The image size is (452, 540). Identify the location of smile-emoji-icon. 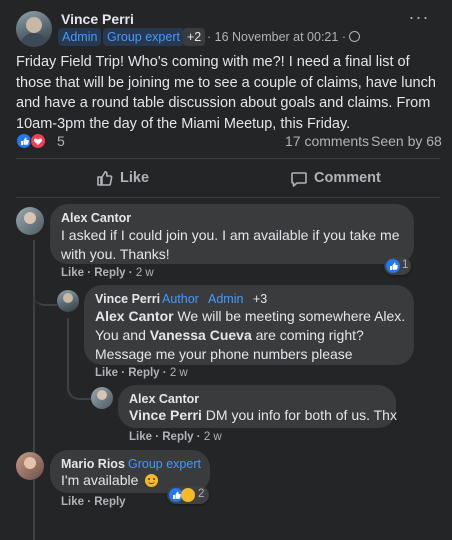
(152, 480).